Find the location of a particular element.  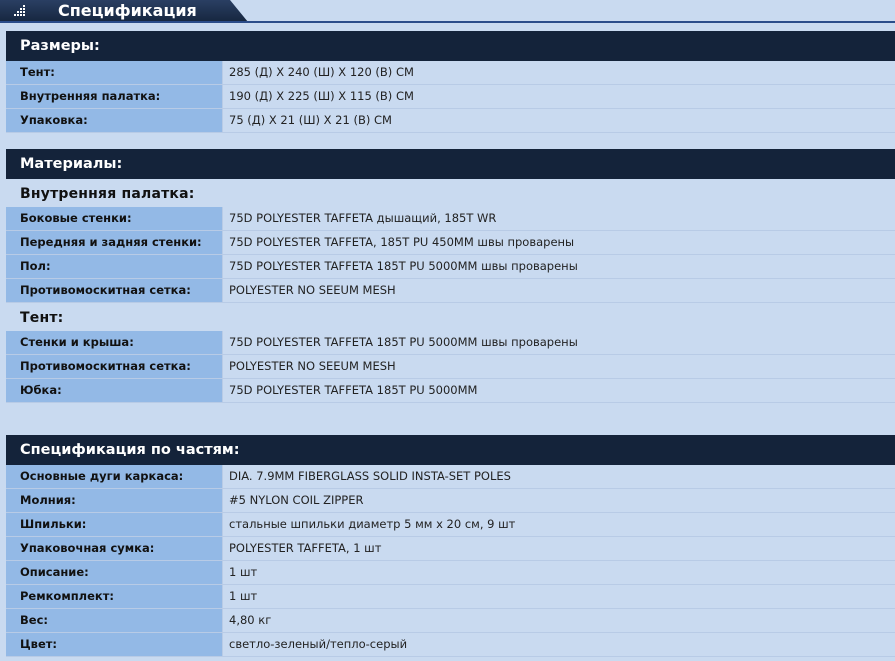

header-divider is located at coordinates (447, 22).